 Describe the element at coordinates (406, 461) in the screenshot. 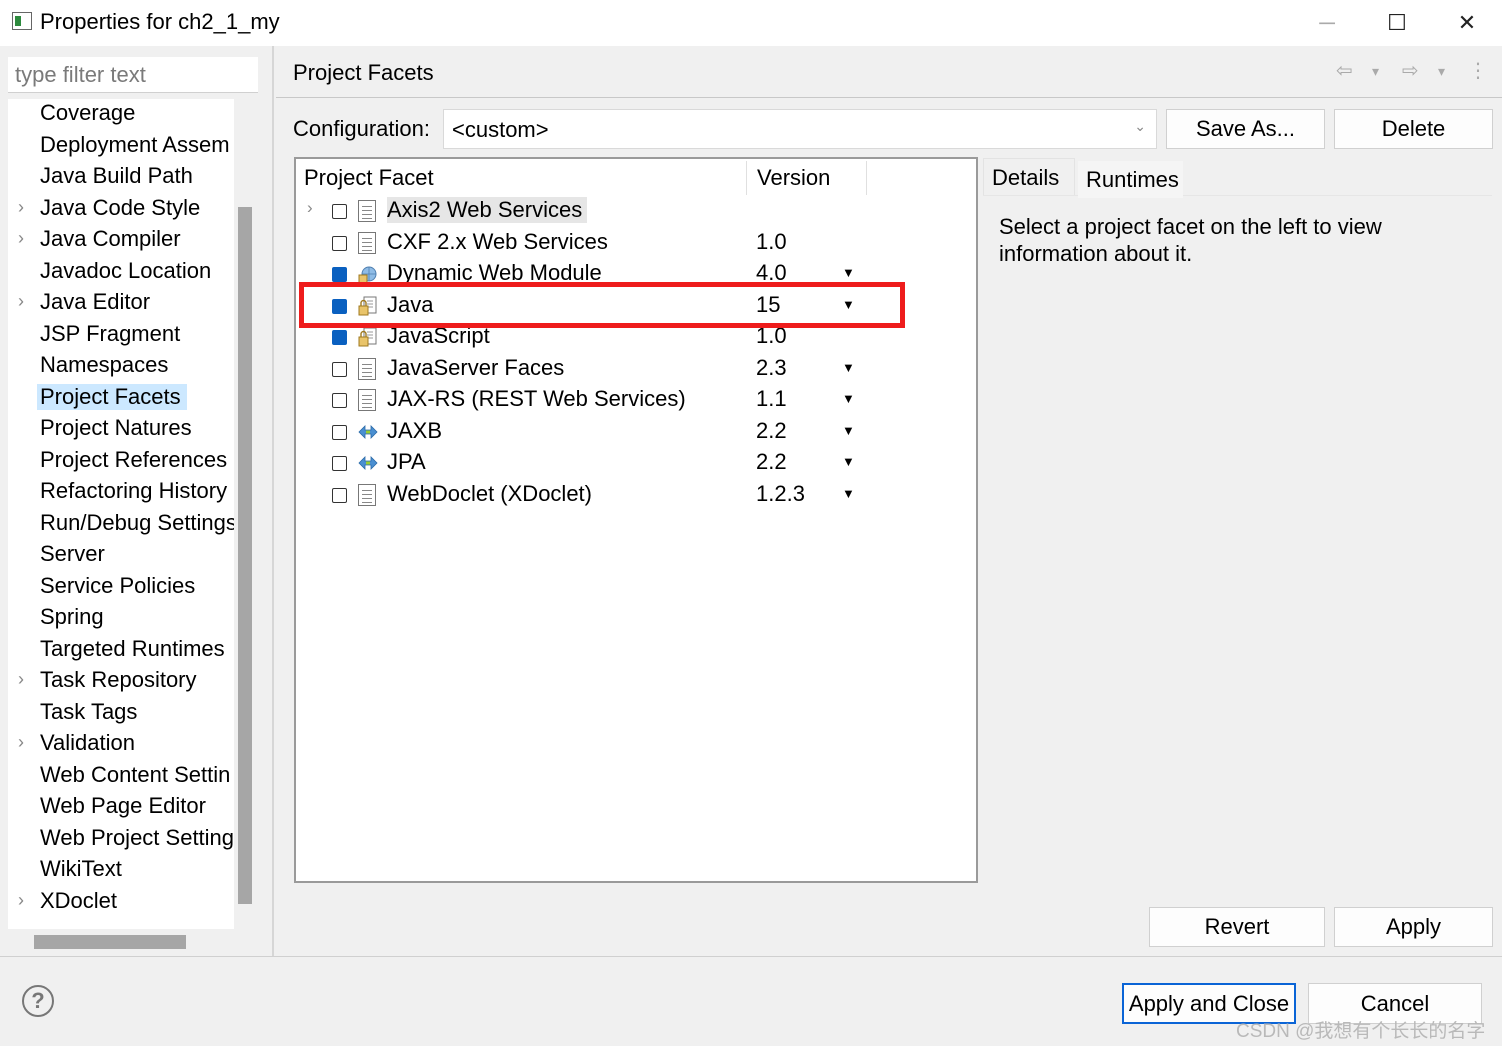

I see `facet-name: JPA` at that location.